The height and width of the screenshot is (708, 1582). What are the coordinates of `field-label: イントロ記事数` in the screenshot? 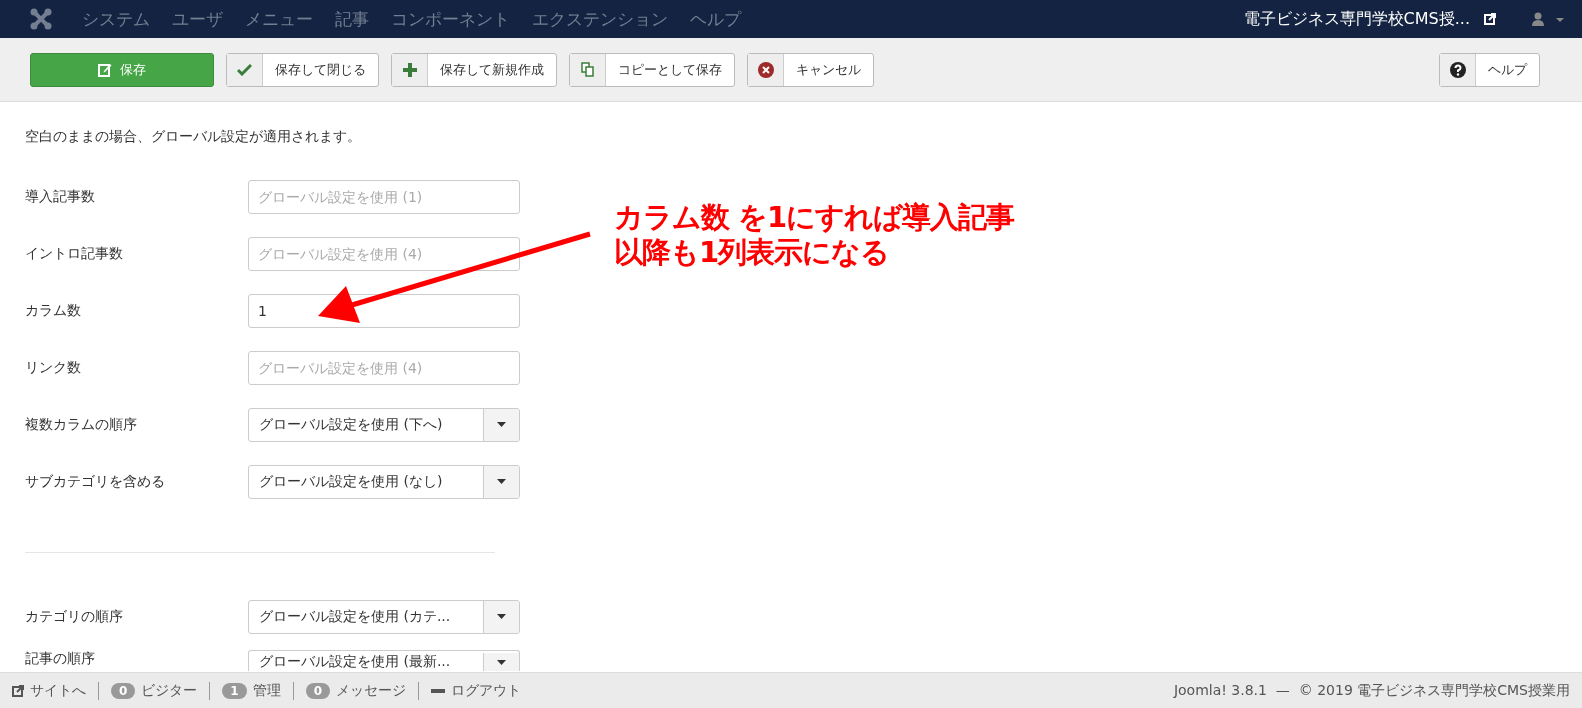 It's located at (74, 253).